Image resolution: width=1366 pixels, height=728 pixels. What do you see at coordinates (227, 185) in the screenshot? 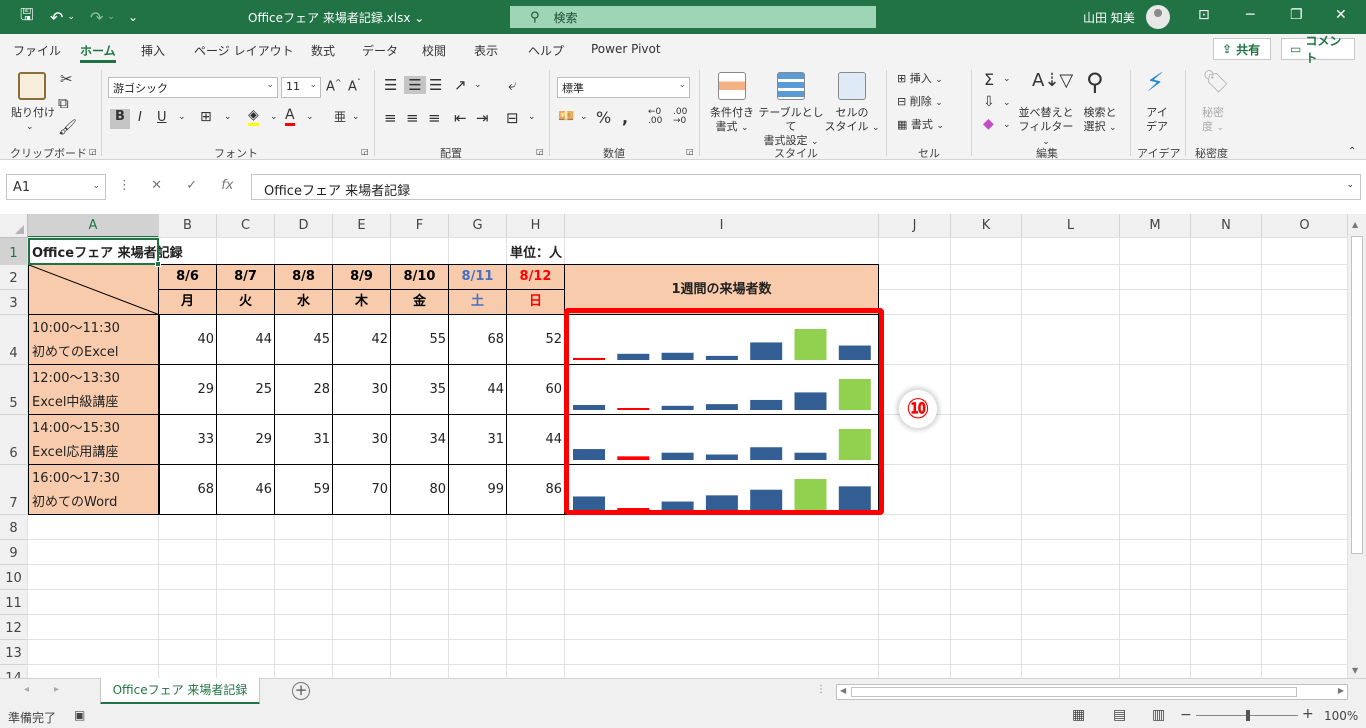
I see `insert-function-icon: fx` at bounding box center [227, 185].